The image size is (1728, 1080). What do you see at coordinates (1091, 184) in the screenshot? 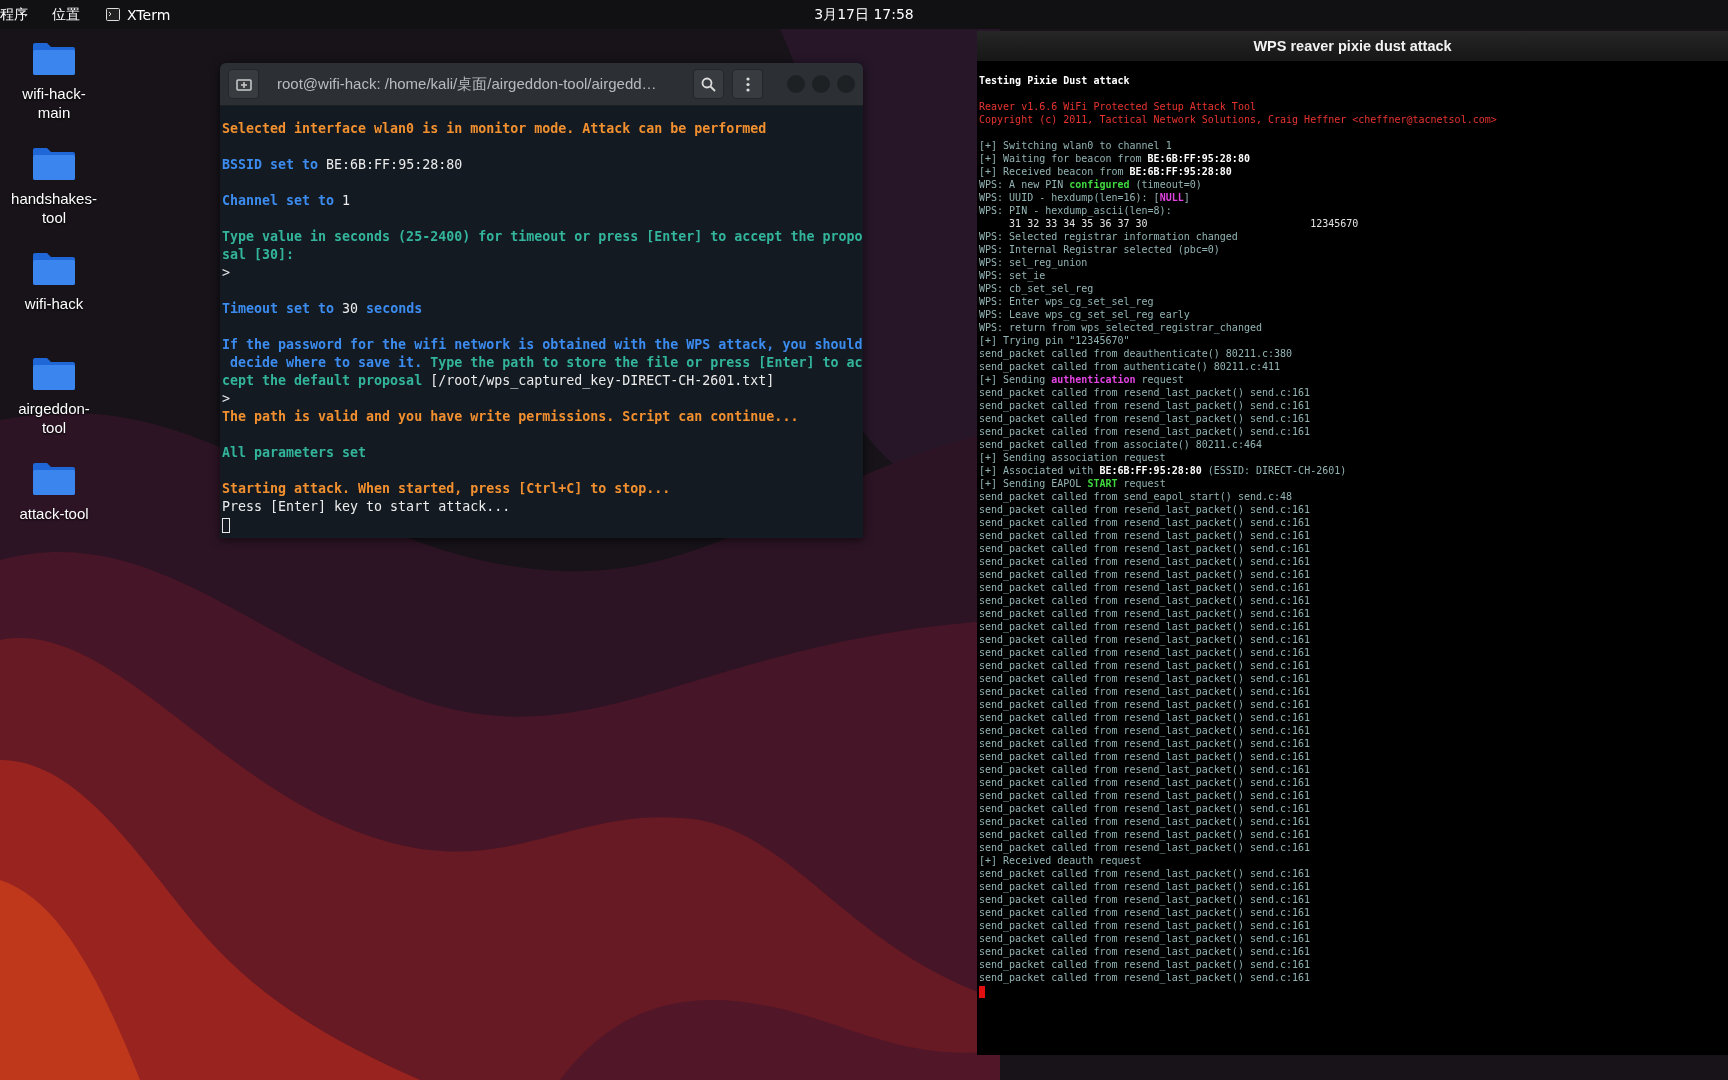
I see `terminal-line: WPS: A new PIN configured (timeout=0)` at bounding box center [1091, 184].